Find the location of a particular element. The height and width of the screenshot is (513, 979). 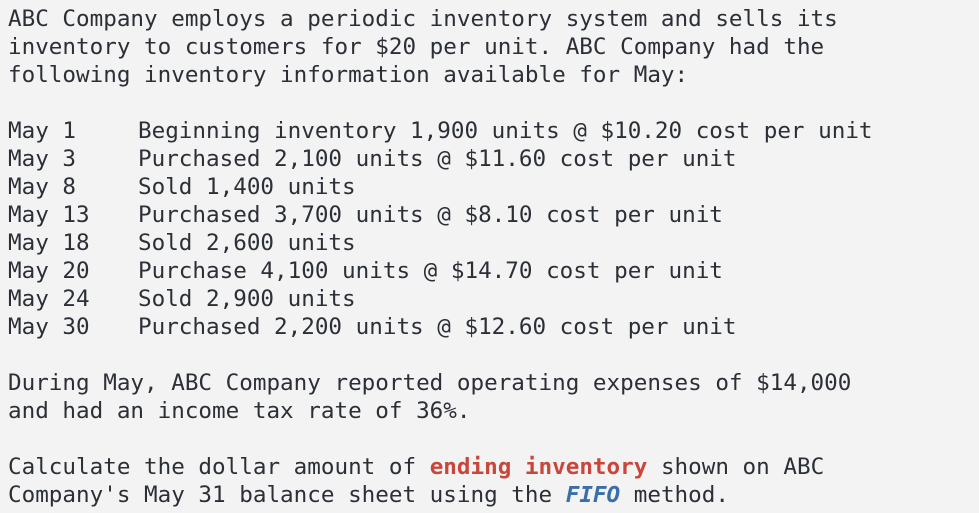

fifo-highlight: FIFO is located at coordinates (593, 495).